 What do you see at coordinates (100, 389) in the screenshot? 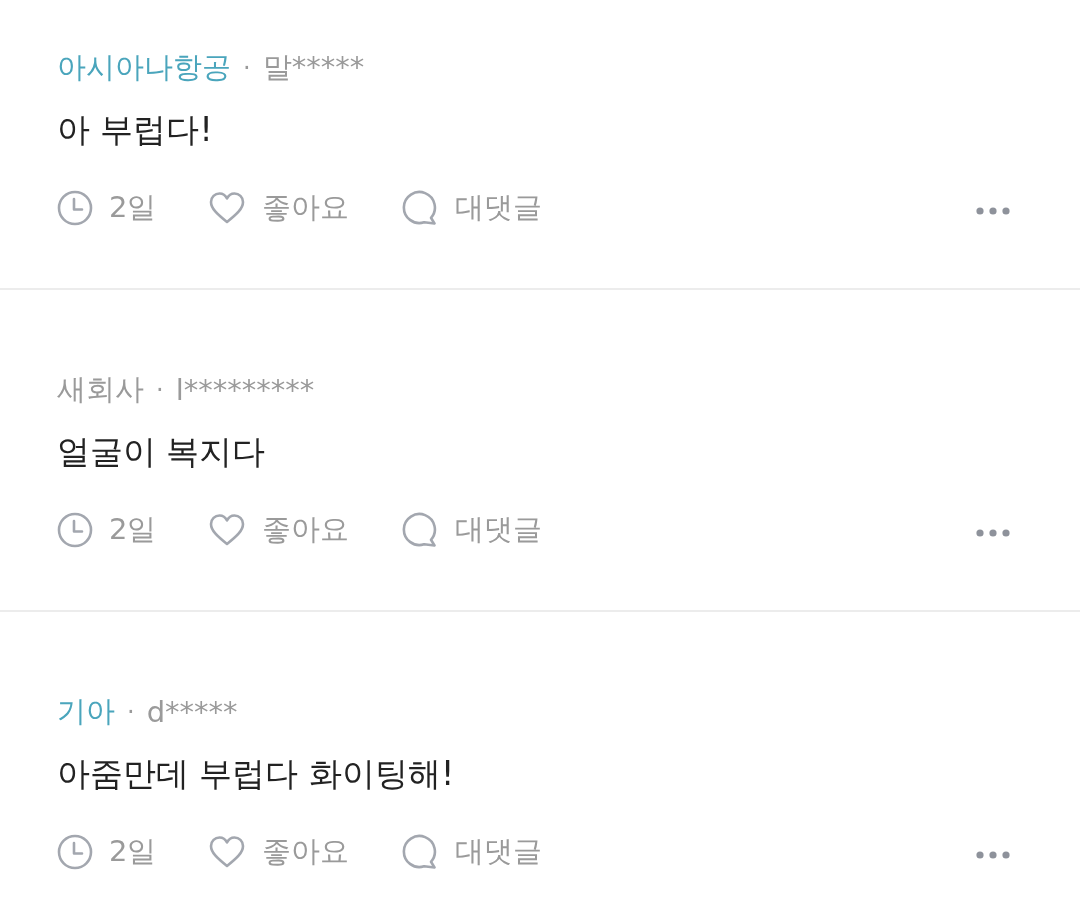
I see `company-name: 새회사` at bounding box center [100, 389].